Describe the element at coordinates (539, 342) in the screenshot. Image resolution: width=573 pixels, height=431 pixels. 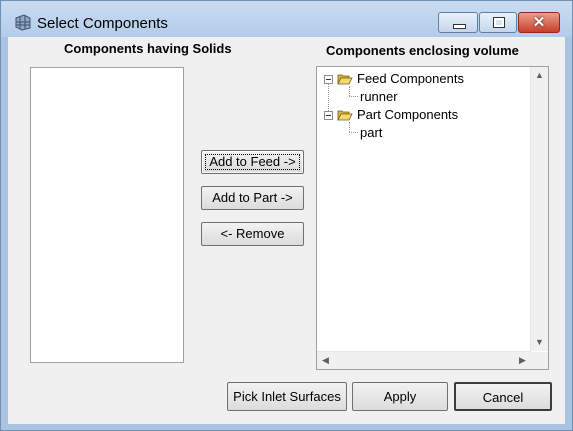
I see `scroll-down-icon: ▼` at that location.